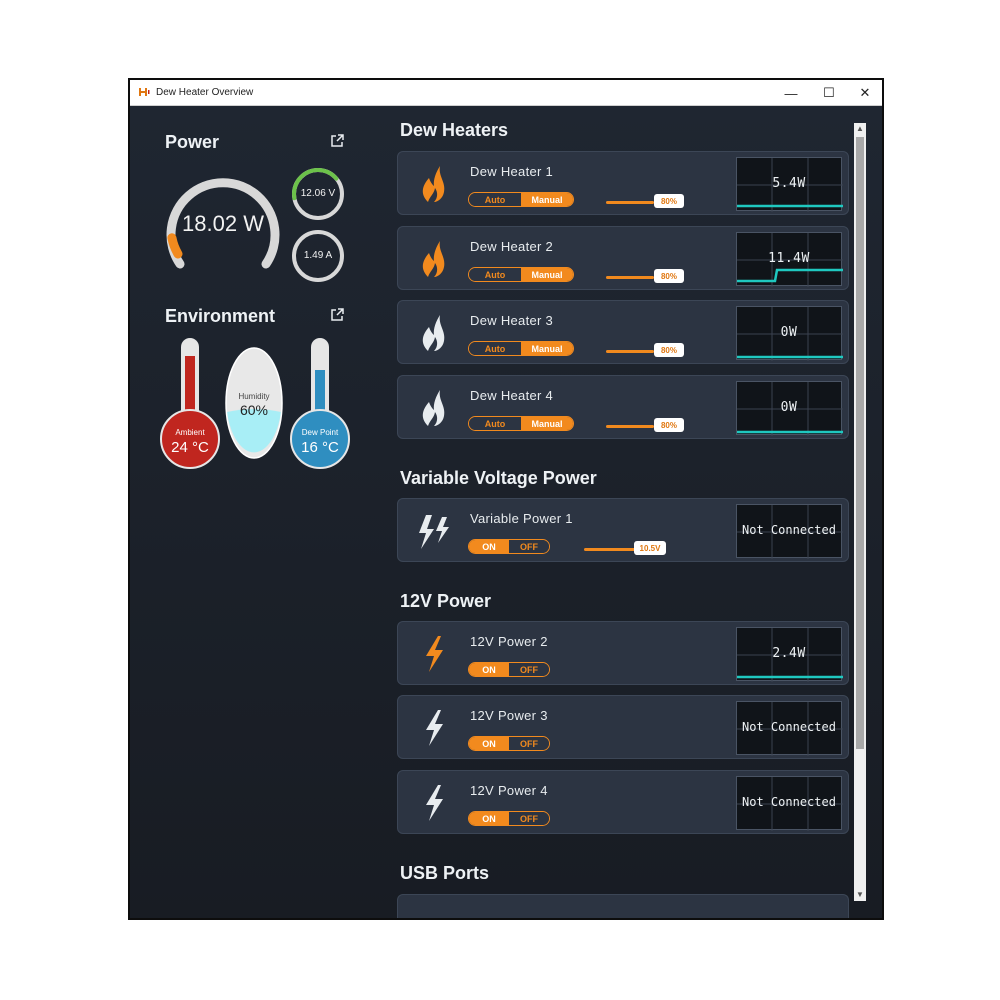 This screenshot has height=1000, width=1000. Describe the element at coordinates (320, 447) in the screenshot. I see `dew-point-value: 16 °C` at that location.